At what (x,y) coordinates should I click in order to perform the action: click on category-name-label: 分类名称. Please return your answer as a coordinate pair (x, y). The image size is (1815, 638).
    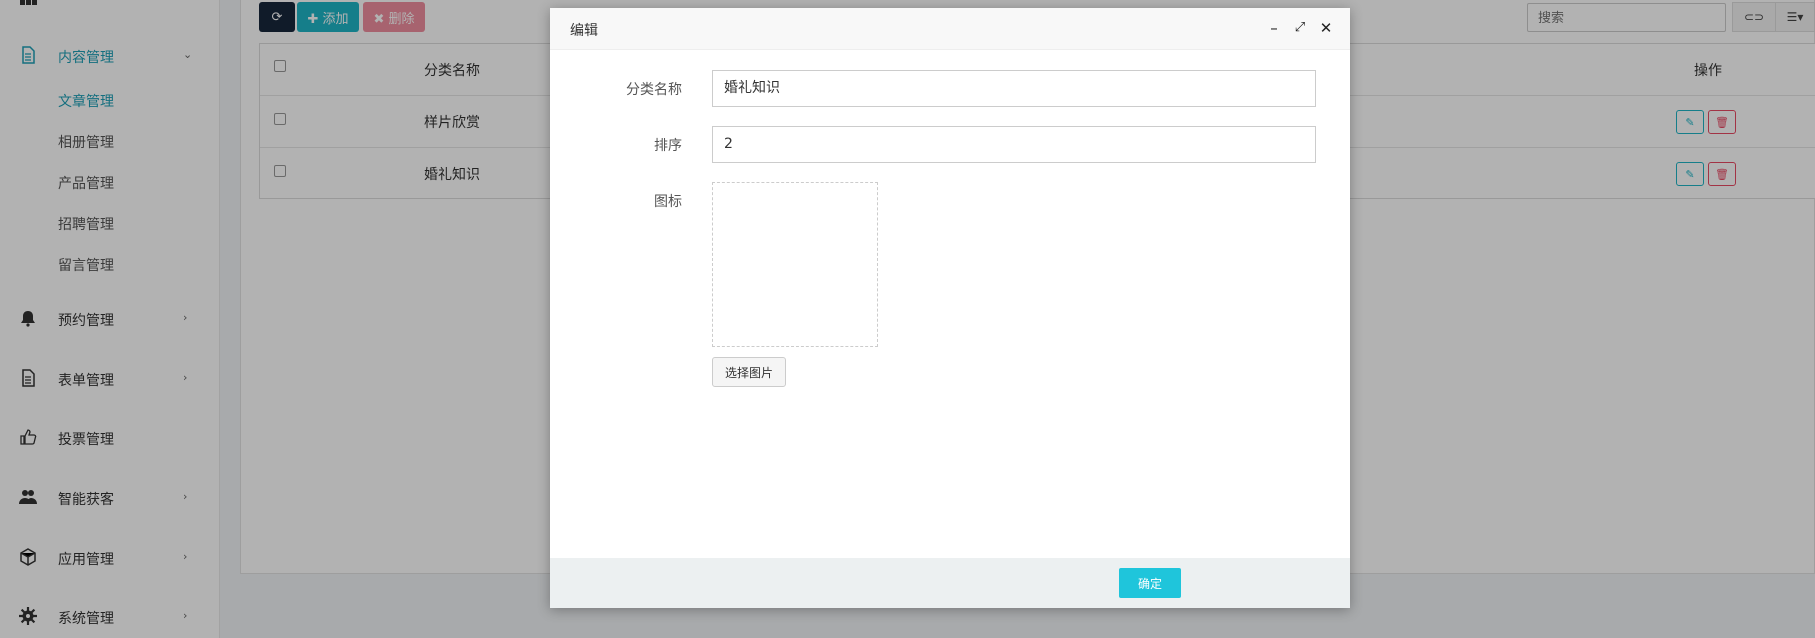
    Looking at the image, I should click on (654, 90).